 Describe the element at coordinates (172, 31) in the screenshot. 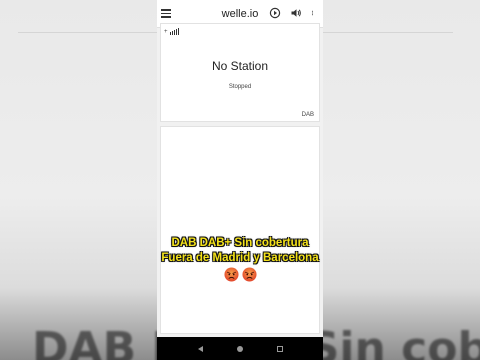

I see `signal-strength-icon: +` at that location.